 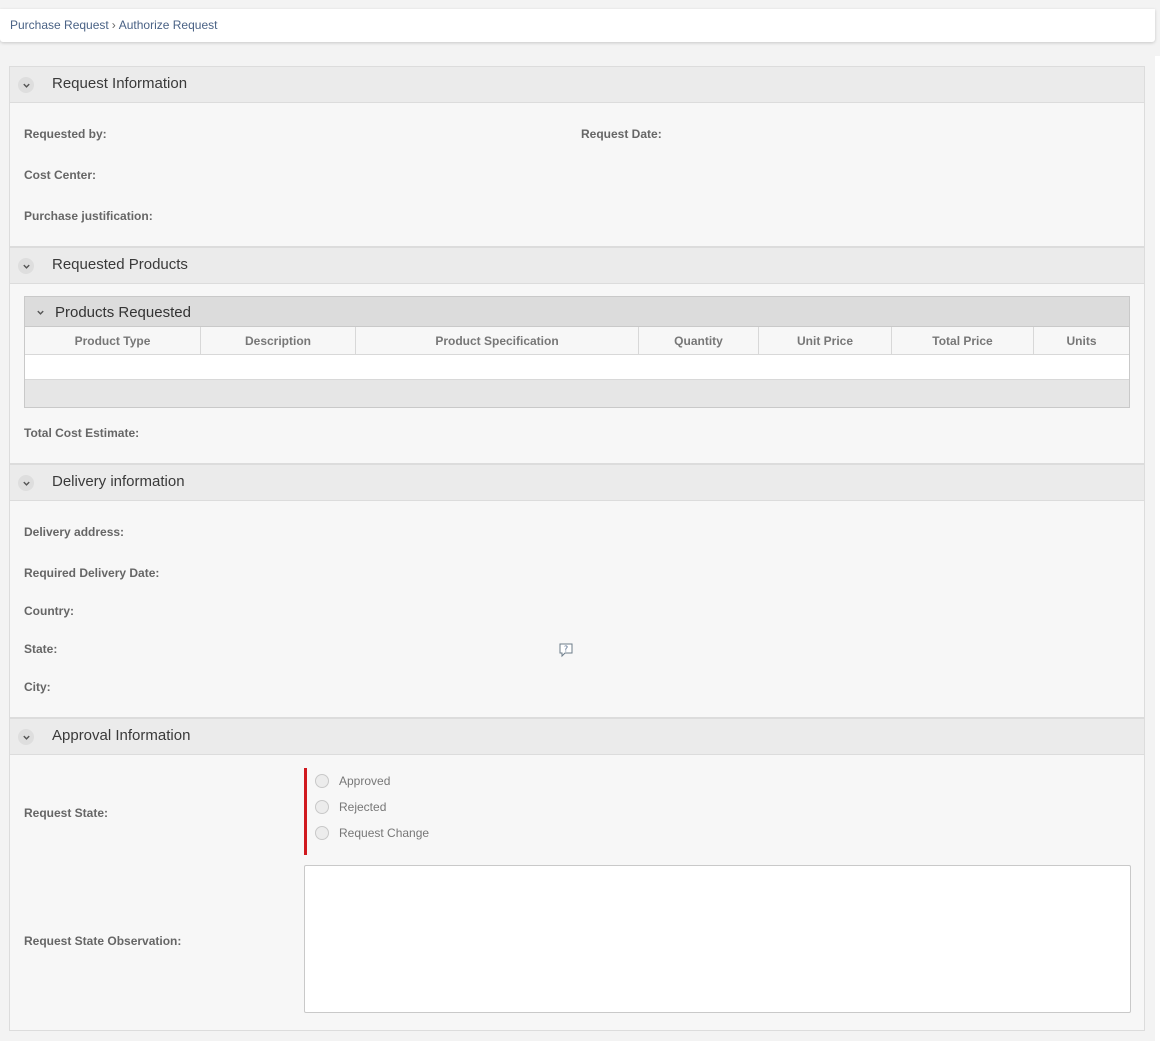 What do you see at coordinates (65, 134) in the screenshot?
I see `requested-by-label: Requested by:` at bounding box center [65, 134].